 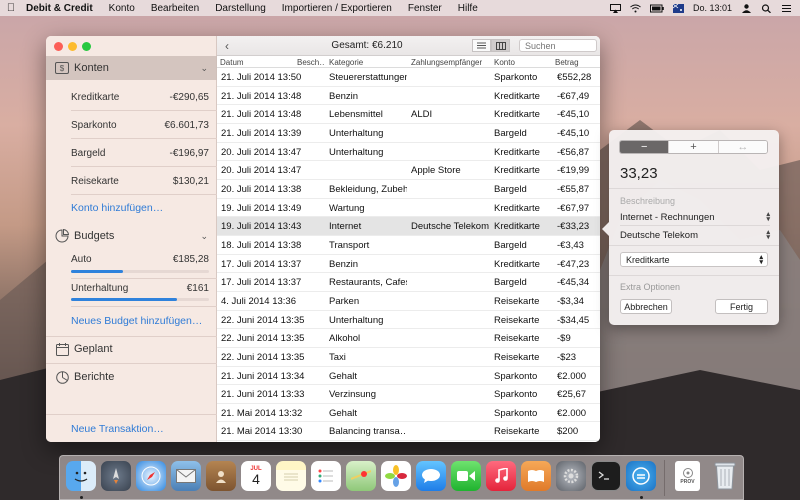 I want to click on sidebar-section-reports: Berichte, so click(x=131, y=377).